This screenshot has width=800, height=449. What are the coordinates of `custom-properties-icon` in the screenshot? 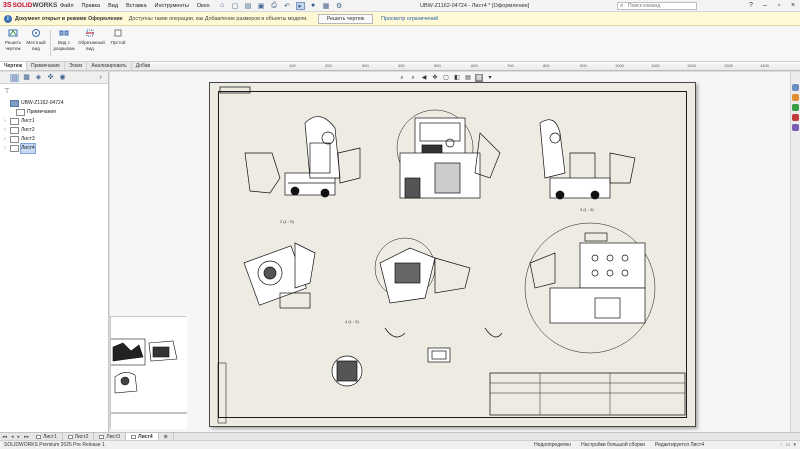 It's located at (795, 127).